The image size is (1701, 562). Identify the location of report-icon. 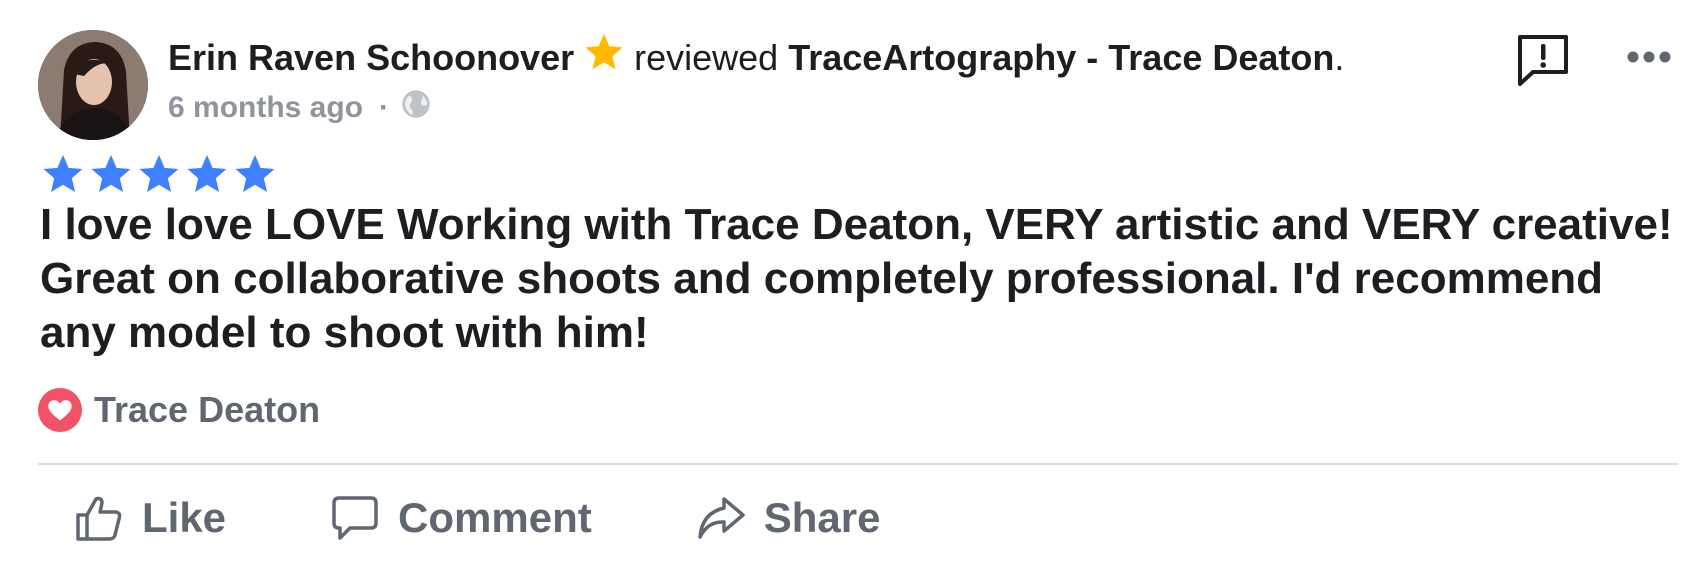
(1543, 60).